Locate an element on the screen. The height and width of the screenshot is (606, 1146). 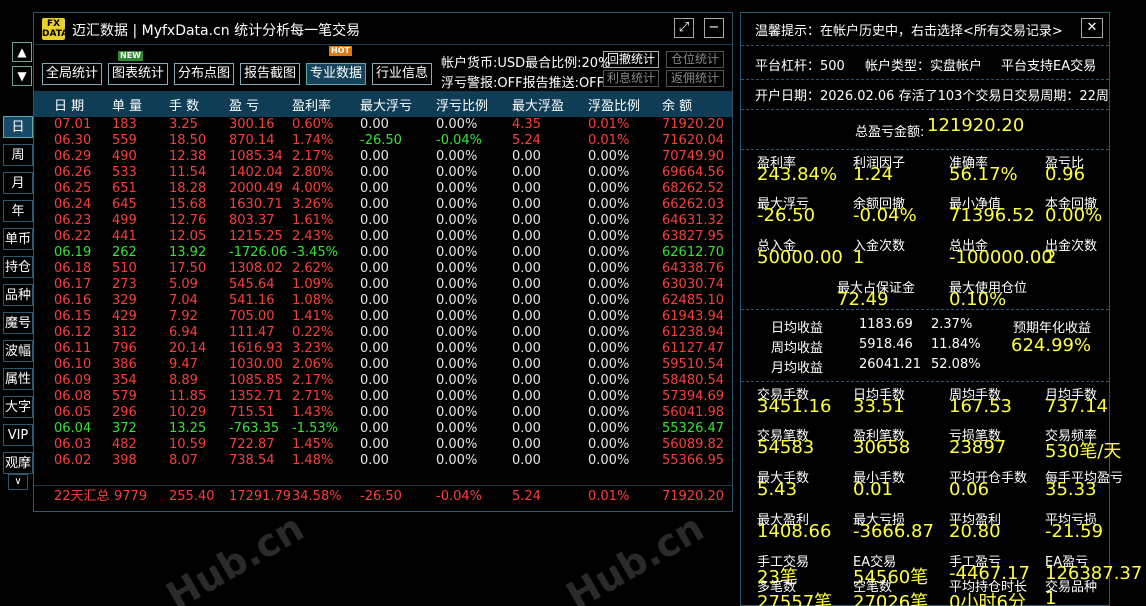
nav-属性: 属性 is located at coordinates (18, 379).